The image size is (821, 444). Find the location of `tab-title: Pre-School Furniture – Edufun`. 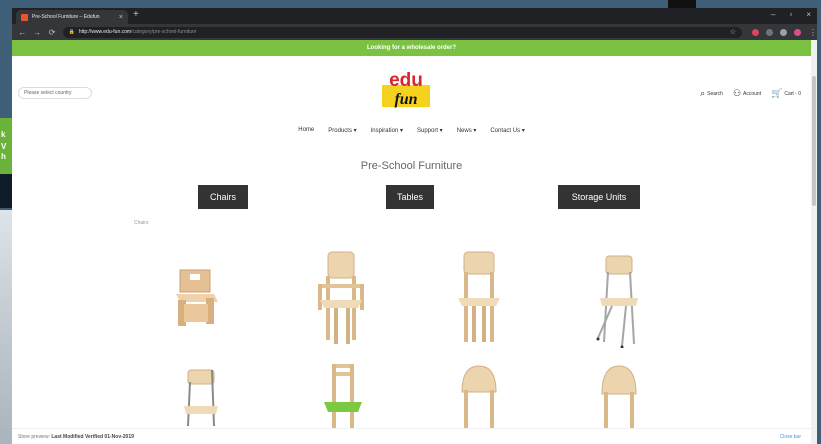

tab-title: Pre-School Furniture – Edufun is located at coordinates (66, 17).